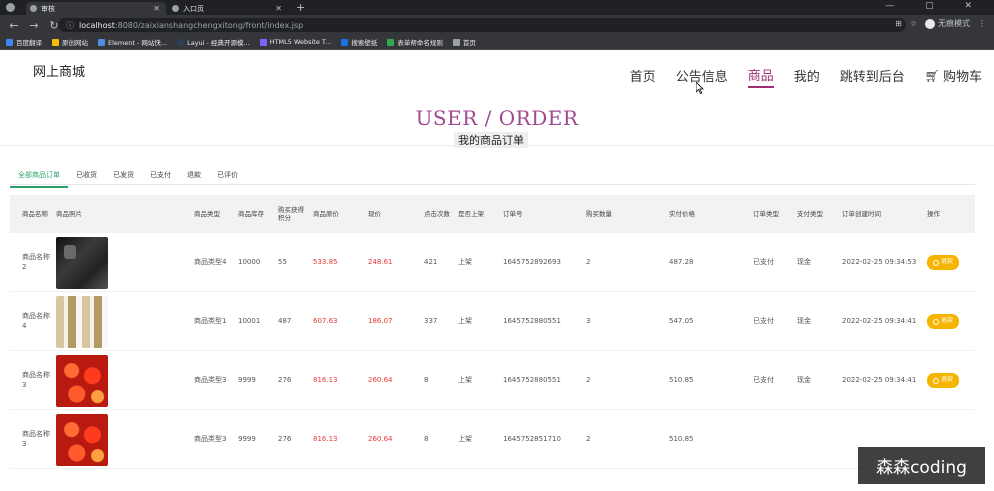 The height and width of the screenshot is (491, 994). Describe the element at coordinates (913, 23) in the screenshot. I see `bookmark-star-icon: ☆` at that location.